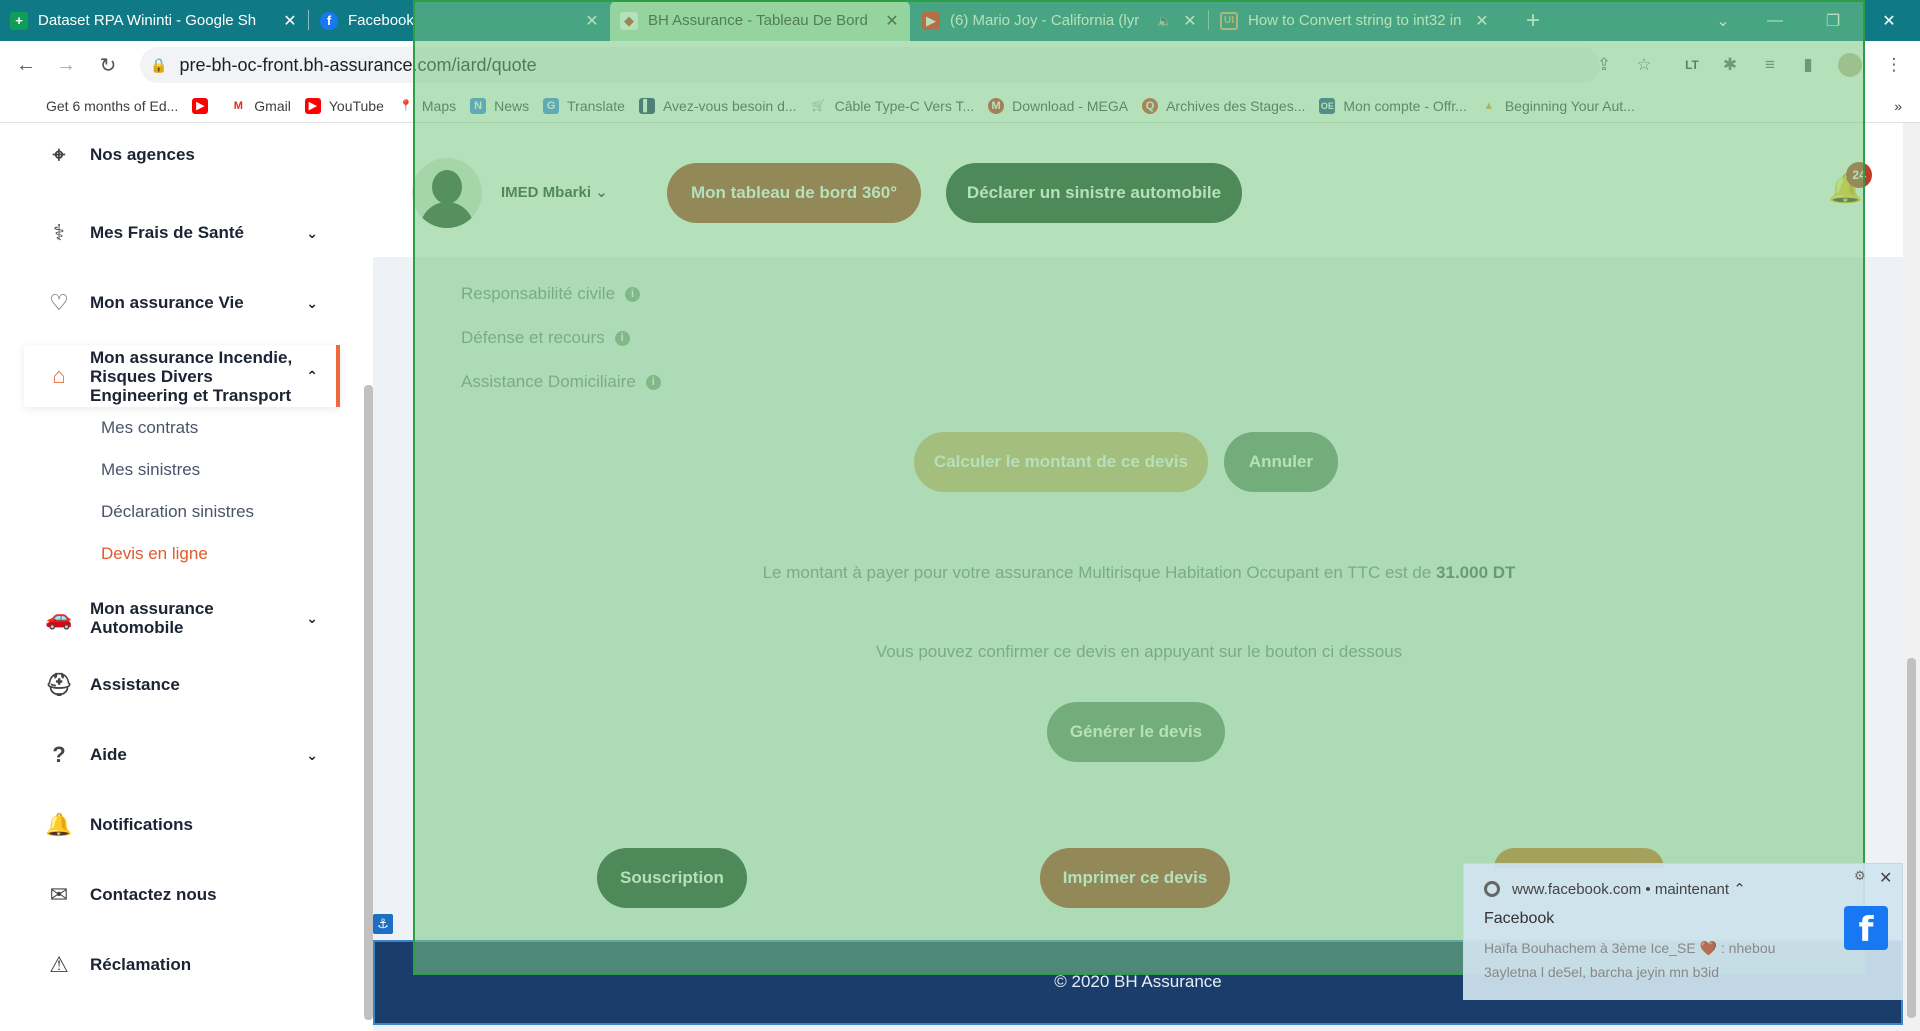  Describe the element at coordinates (344, 105) in the screenshot. I see `bookmark-youtube: ▶ YouTube` at that location.